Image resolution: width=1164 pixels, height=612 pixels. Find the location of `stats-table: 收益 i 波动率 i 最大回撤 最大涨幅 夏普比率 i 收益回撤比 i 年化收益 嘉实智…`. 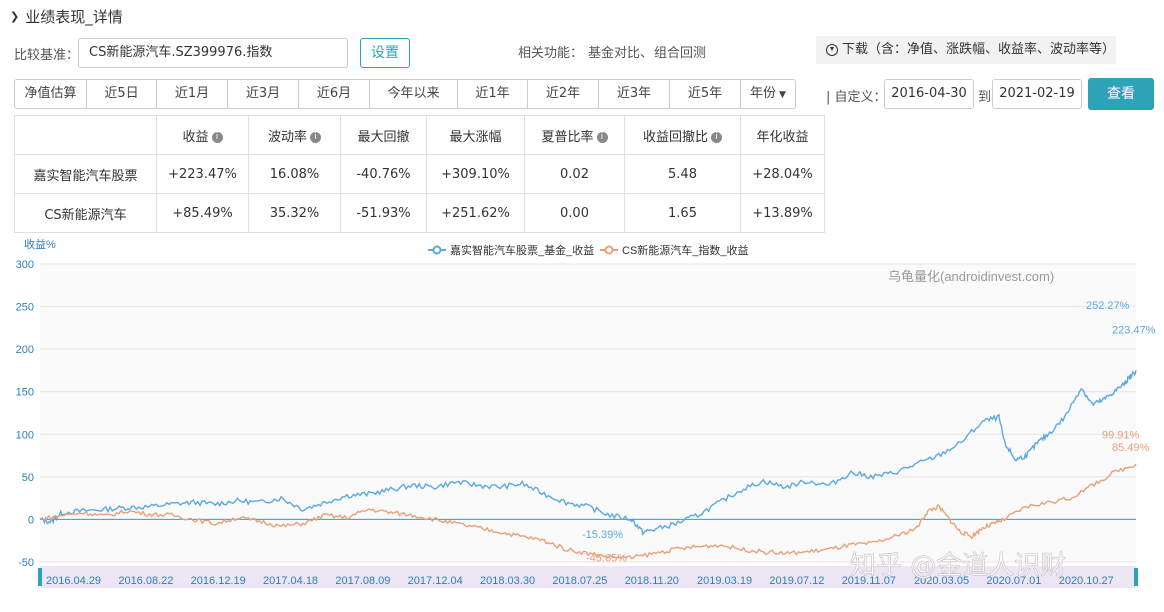

stats-table: 收益 i 波动率 i 最大回撤 最大涨幅 夏普比率 i 收益回撤比 i 年化收益 嘉实智… is located at coordinates (419, 174).